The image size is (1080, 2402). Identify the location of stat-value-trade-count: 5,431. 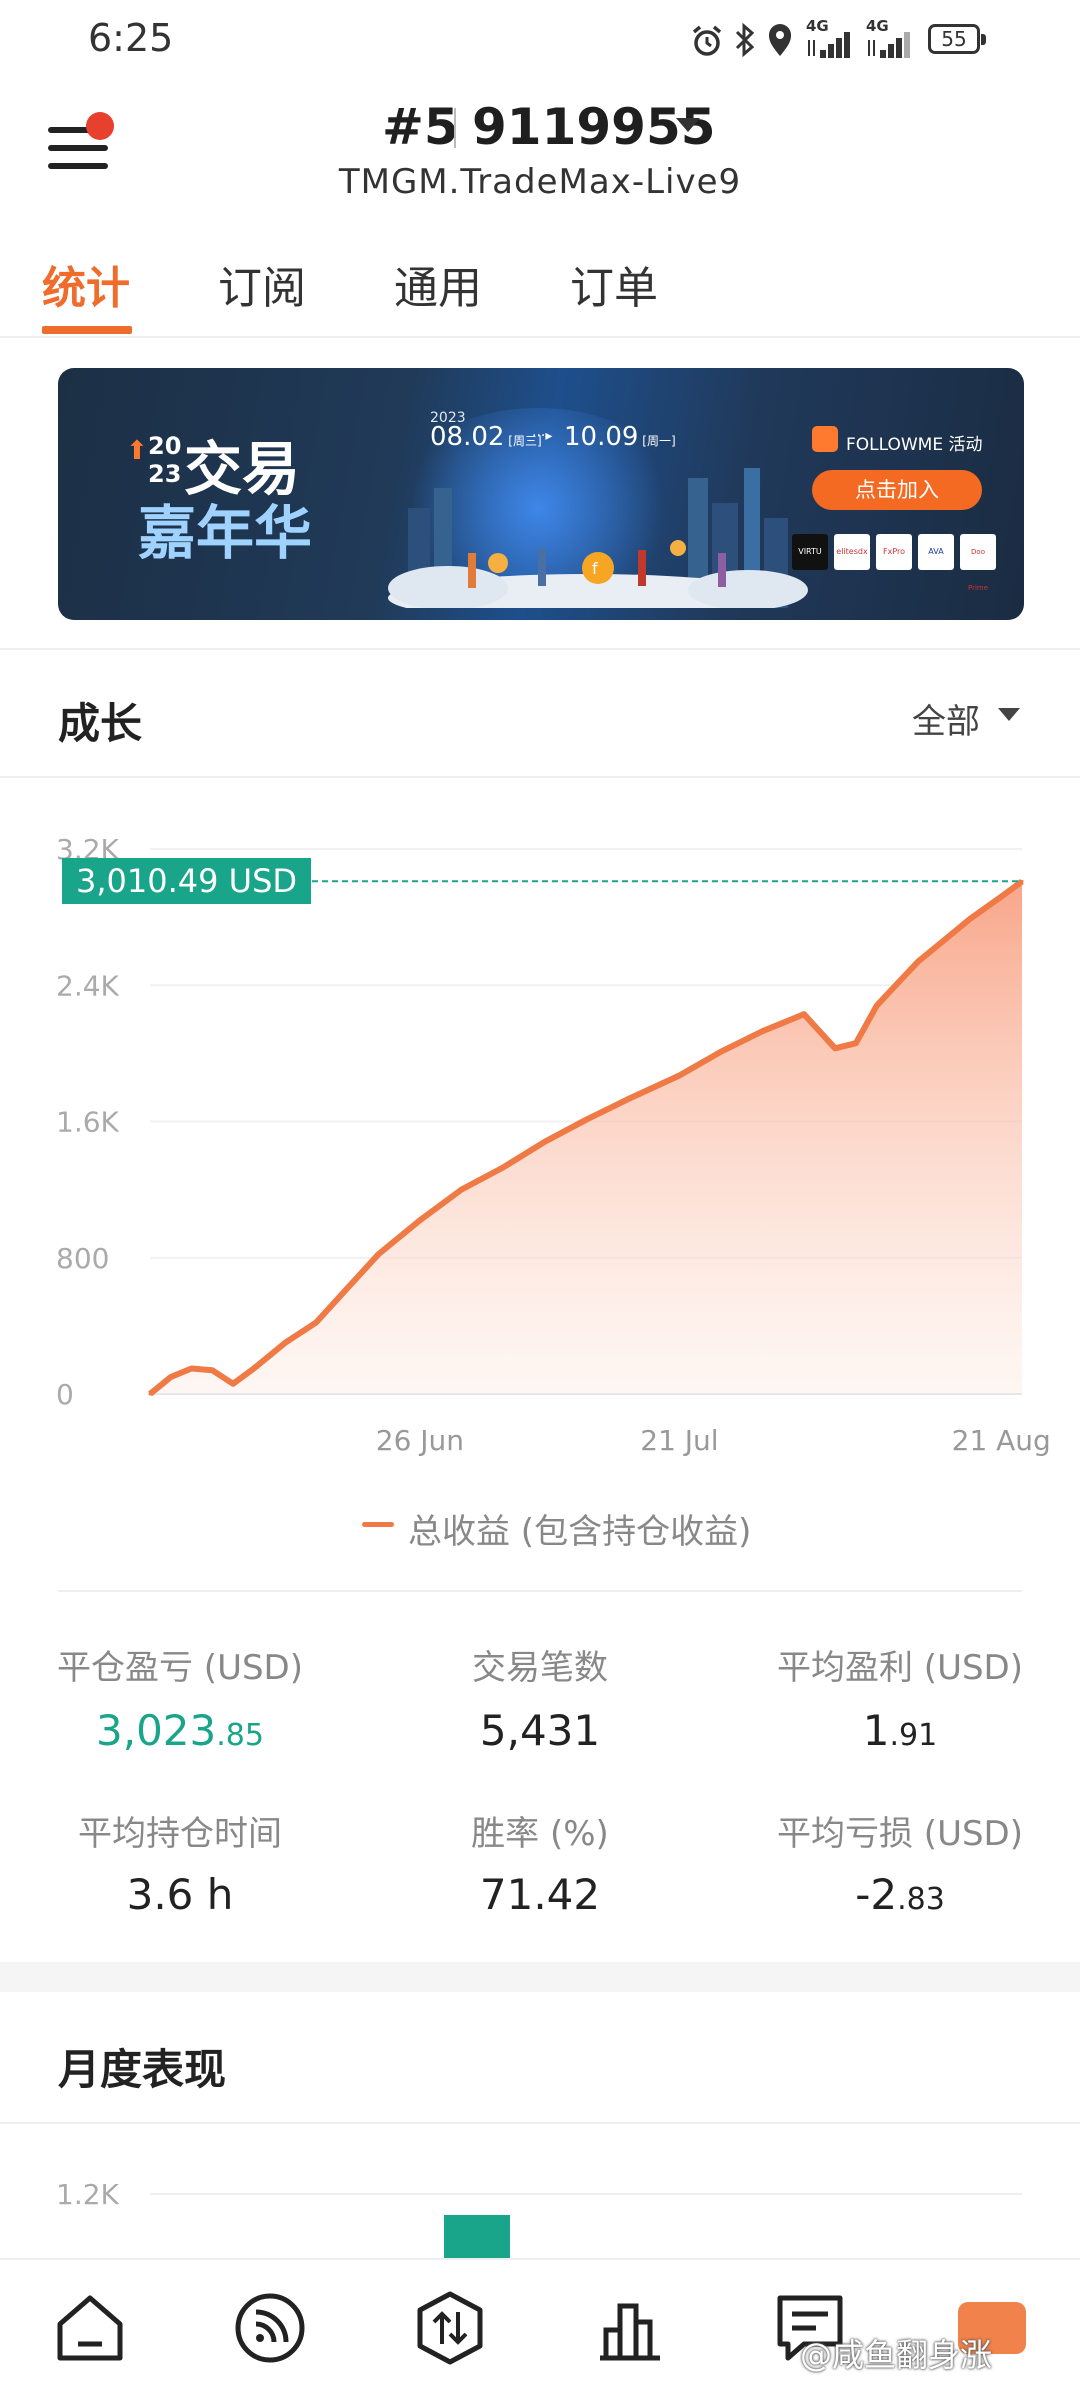
(540, 1730).